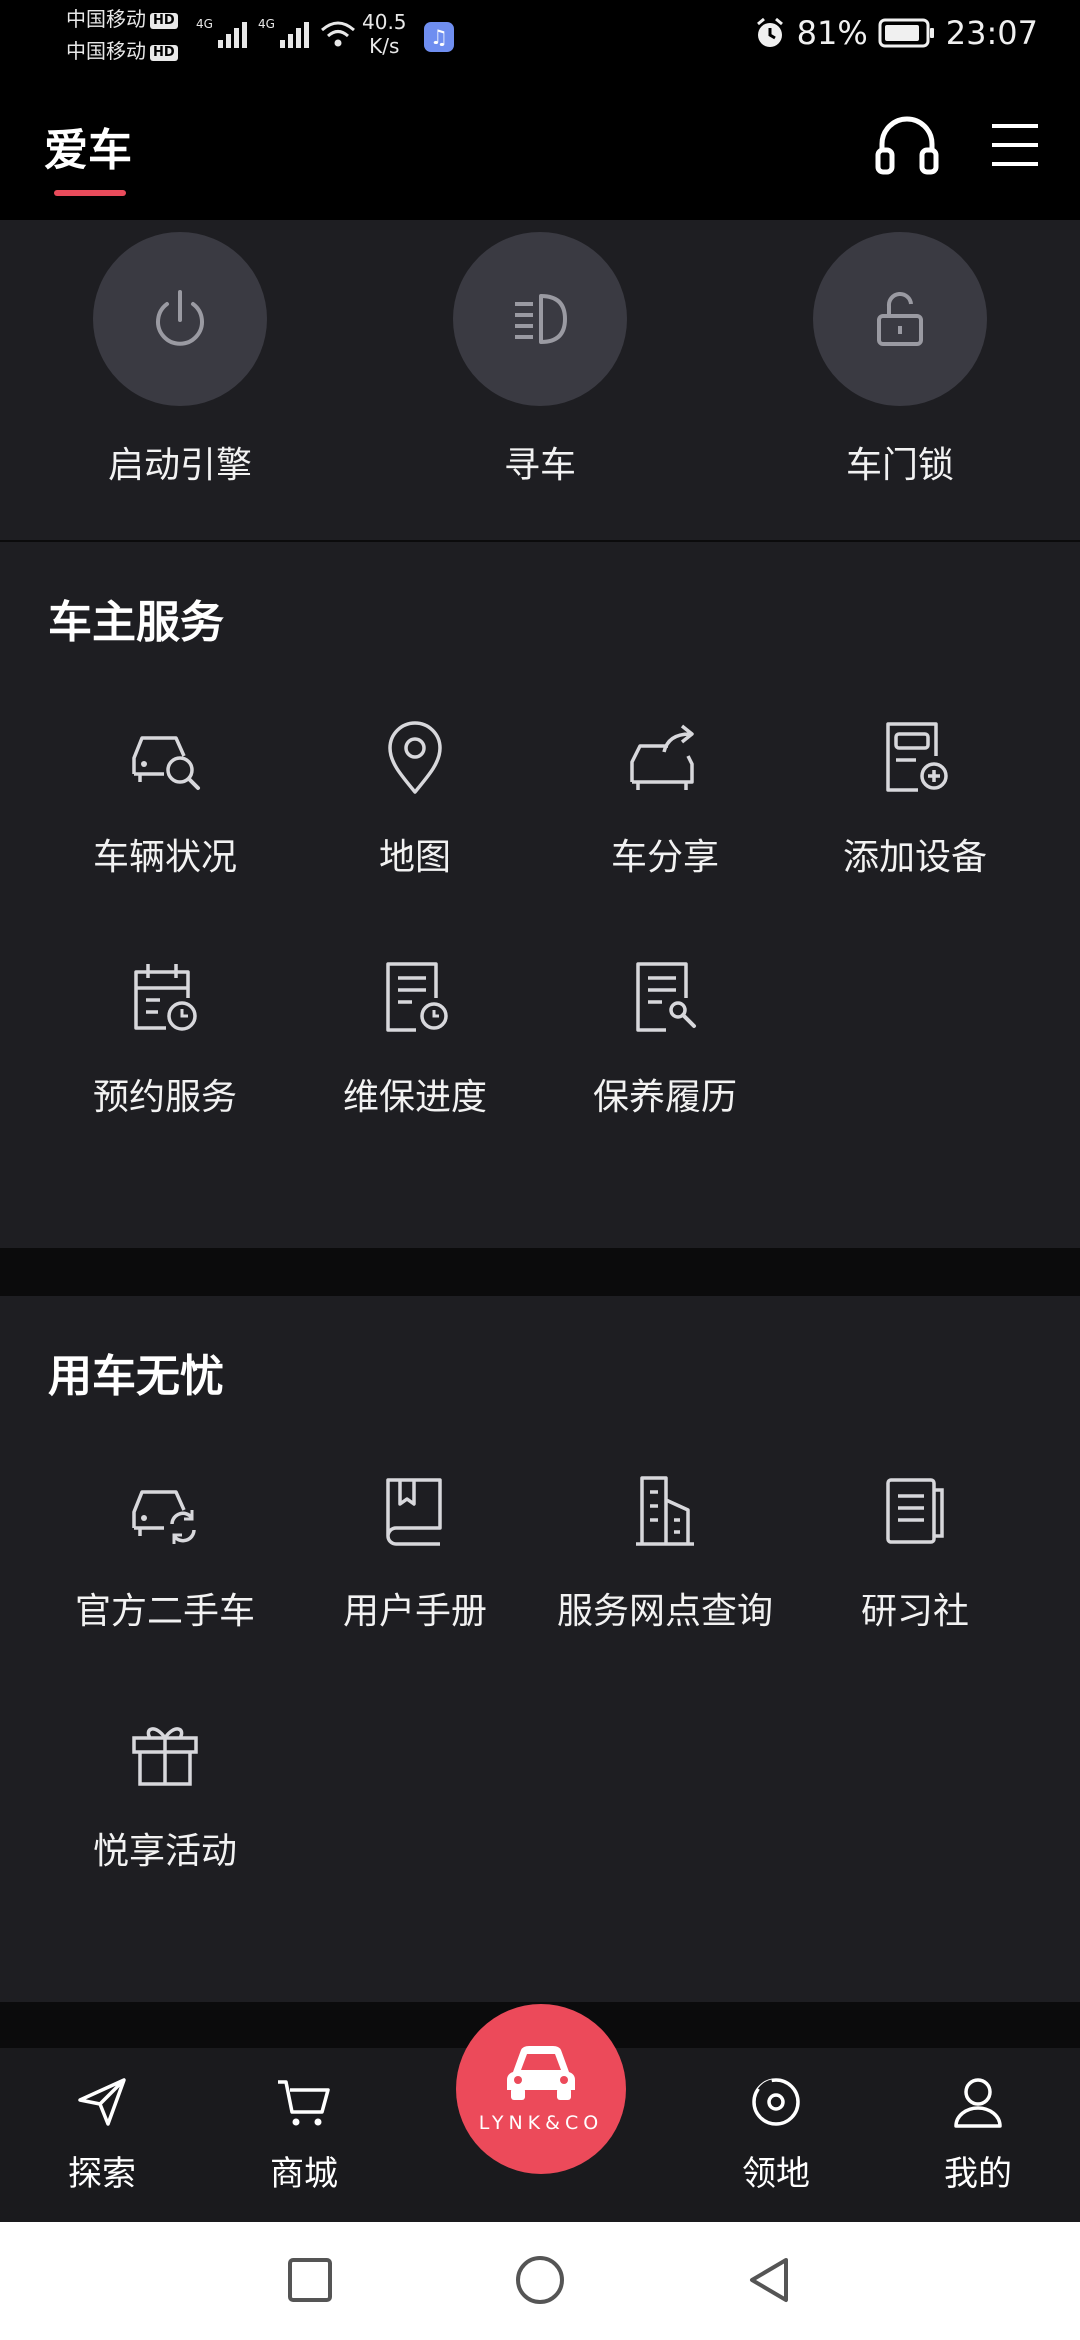 This screenshot has height=2340, width=1080. What do you see at coordinates (164, 857) in the screenshot?
I see `service-label: 车辆状况` at bounding box center [164, 857].